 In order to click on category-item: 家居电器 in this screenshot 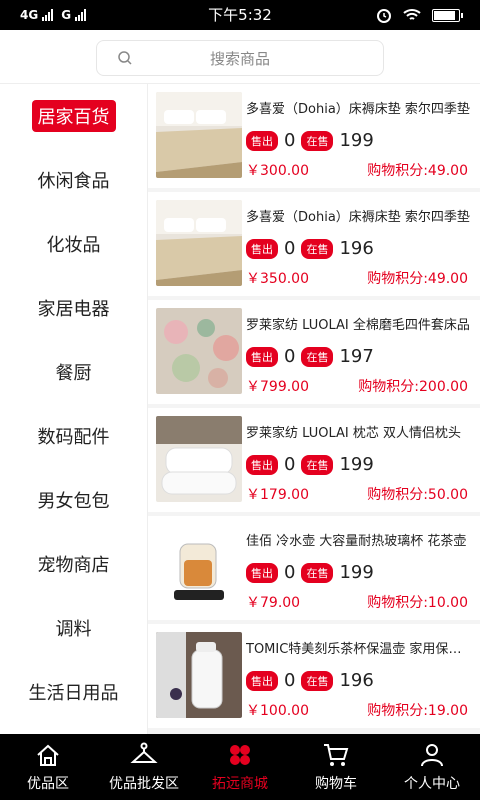, I will do `click(73, 308)`.